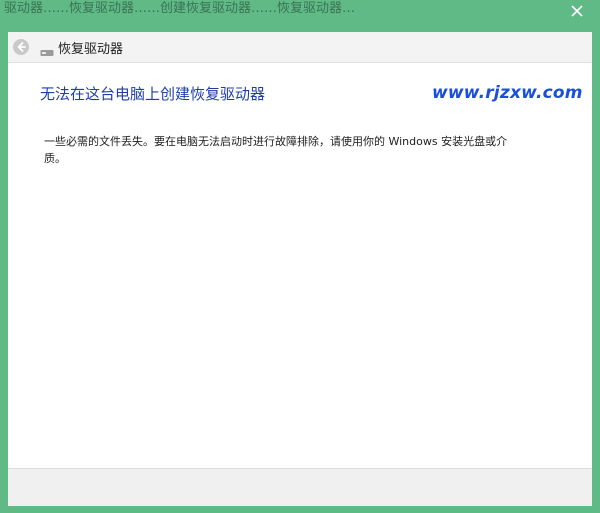 The width and height of the screenshot is (600, 513). I want to click on page-heading: 无法在这台电脑上创建恢复驱动器, so click(153, 94).